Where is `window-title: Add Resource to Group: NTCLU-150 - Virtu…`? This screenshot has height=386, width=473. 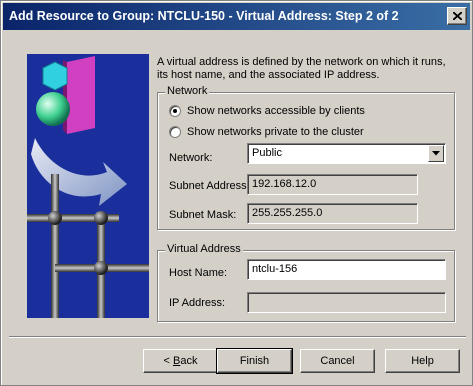
window-title: Add Resource to Group: NTCLU-150 - Virtu… is located at coordinates (204, 16).